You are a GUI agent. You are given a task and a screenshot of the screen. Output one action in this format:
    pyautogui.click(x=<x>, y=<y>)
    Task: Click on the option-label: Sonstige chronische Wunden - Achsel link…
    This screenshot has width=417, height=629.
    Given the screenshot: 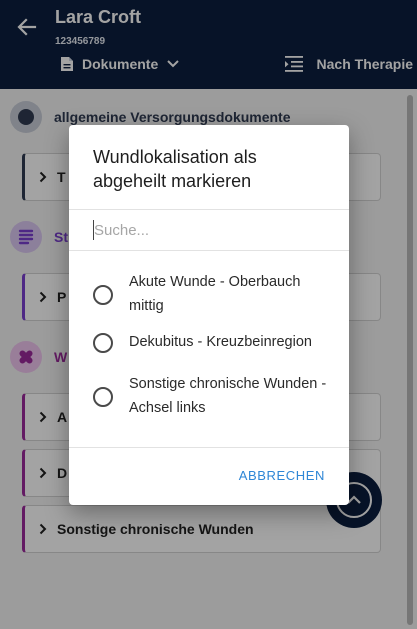 What is the action you would take?
    pyautogui.click(x=228, y=396)
    